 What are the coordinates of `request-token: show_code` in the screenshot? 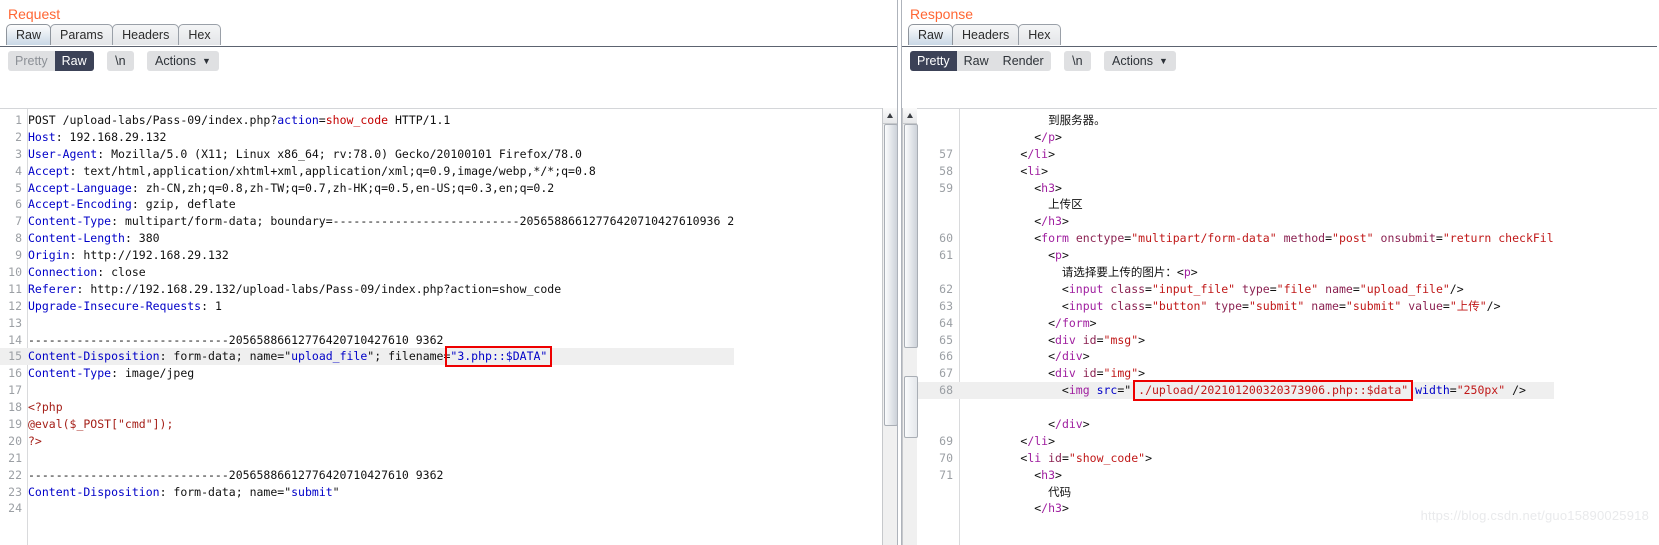 It's located at (357, 120).